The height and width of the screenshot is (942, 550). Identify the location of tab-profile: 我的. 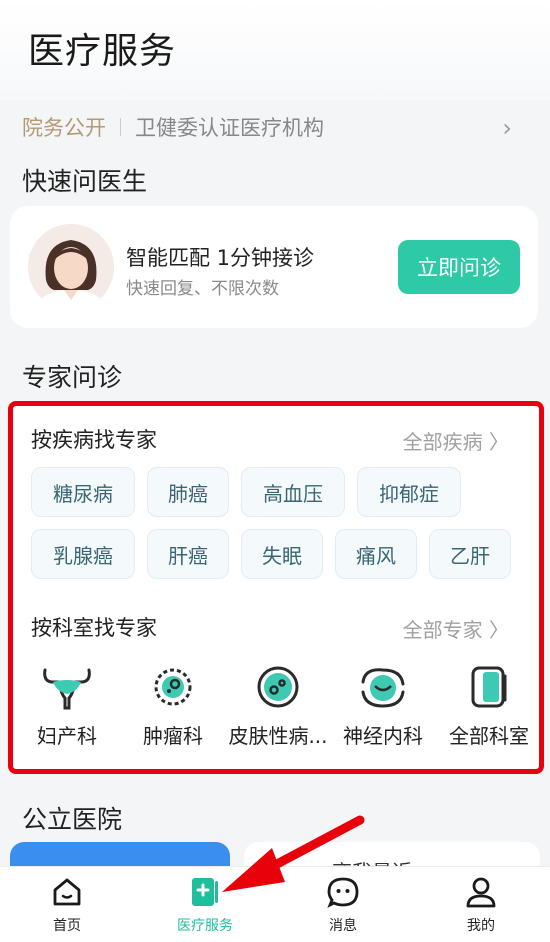
(481, 905).